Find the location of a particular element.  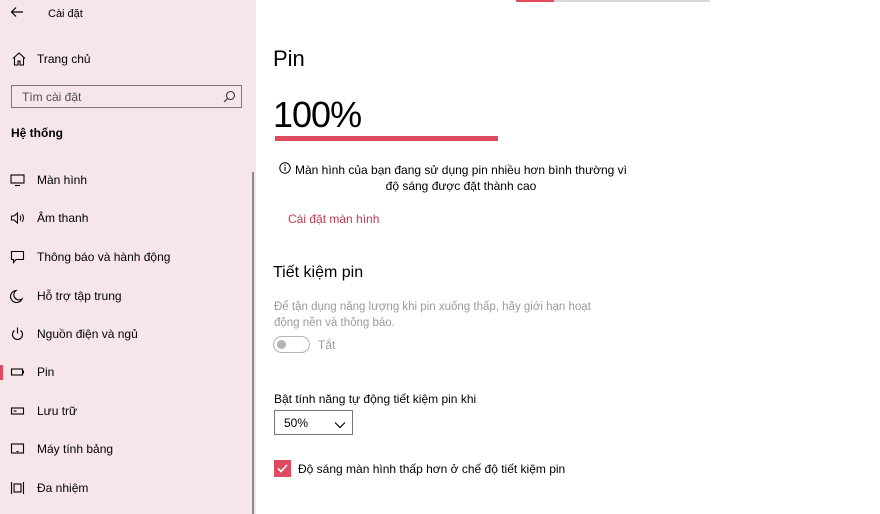

sidebar-item-label: Âm thanh is located at coordinates (63, 218).